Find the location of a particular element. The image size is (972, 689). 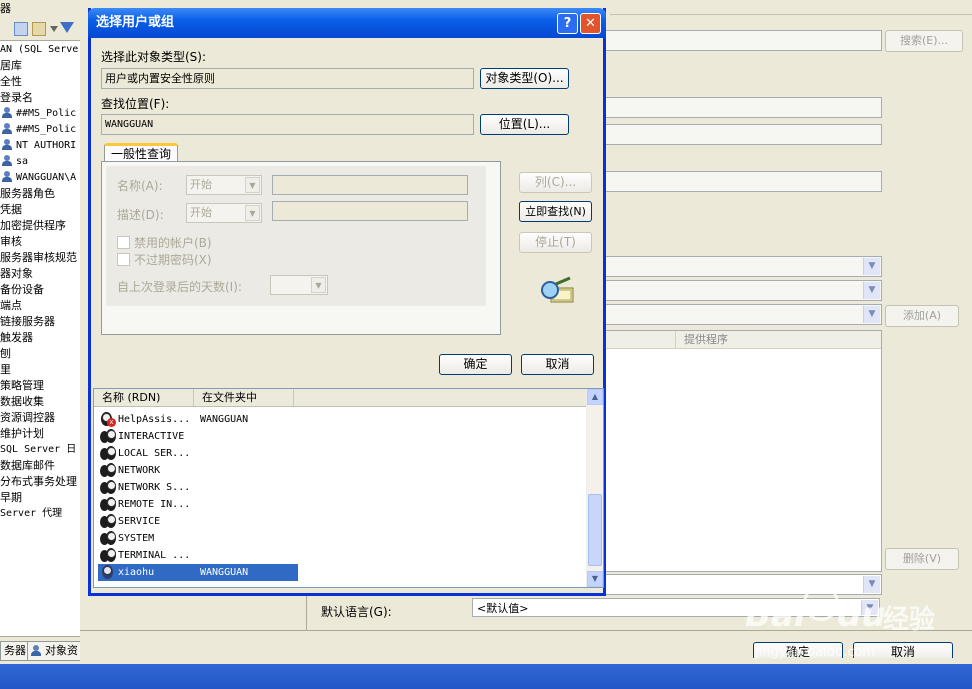

tree-item-label: 数据库邮件 is located at coordinates (27, 465).